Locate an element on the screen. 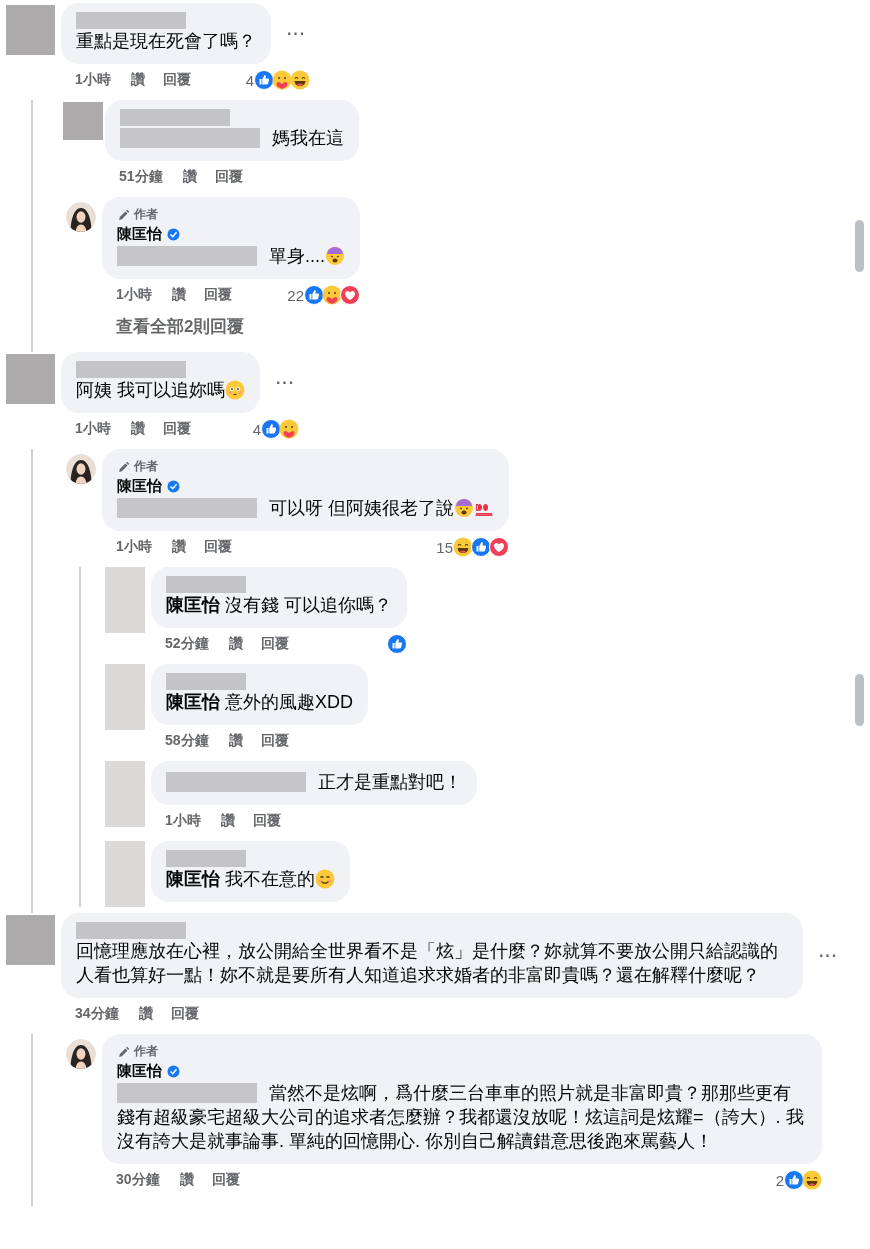  comment-text: 重點是現在死會了嗎？ is located at coordinates (166, 41).